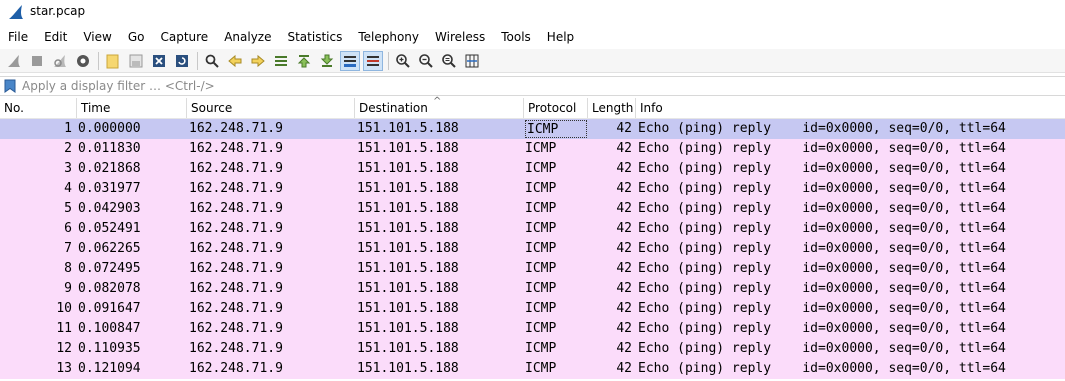 Image resolution: width=1065 pixels, height=381 pixels. I want to click on column-header-source: Source, so click(270, 108).